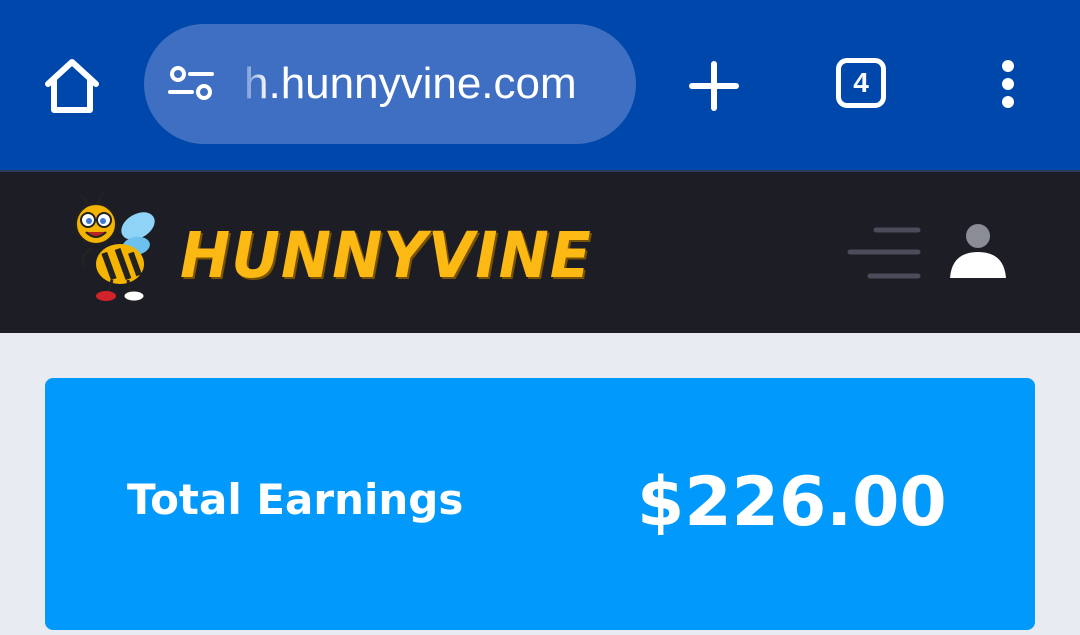 Image resolution: width=1080 pixels, height=635 pixels. I want to click on user-icon, so click(978, 251).